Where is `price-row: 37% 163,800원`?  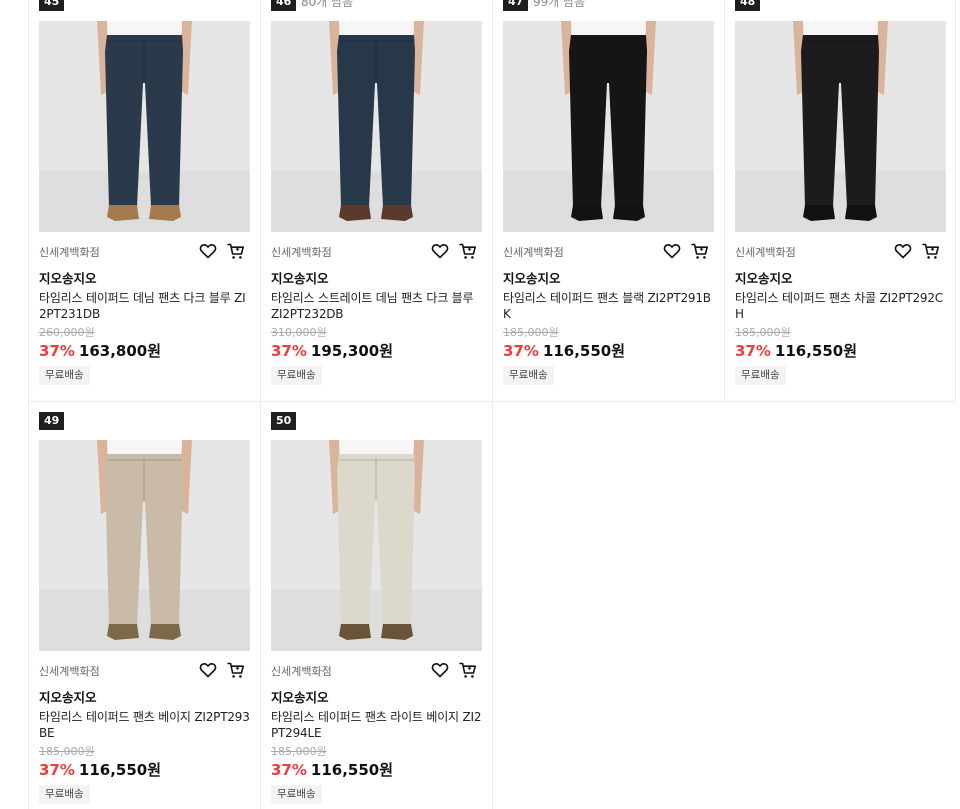
price-row: 37% 163,800원 is located at coordinates (144, 351).